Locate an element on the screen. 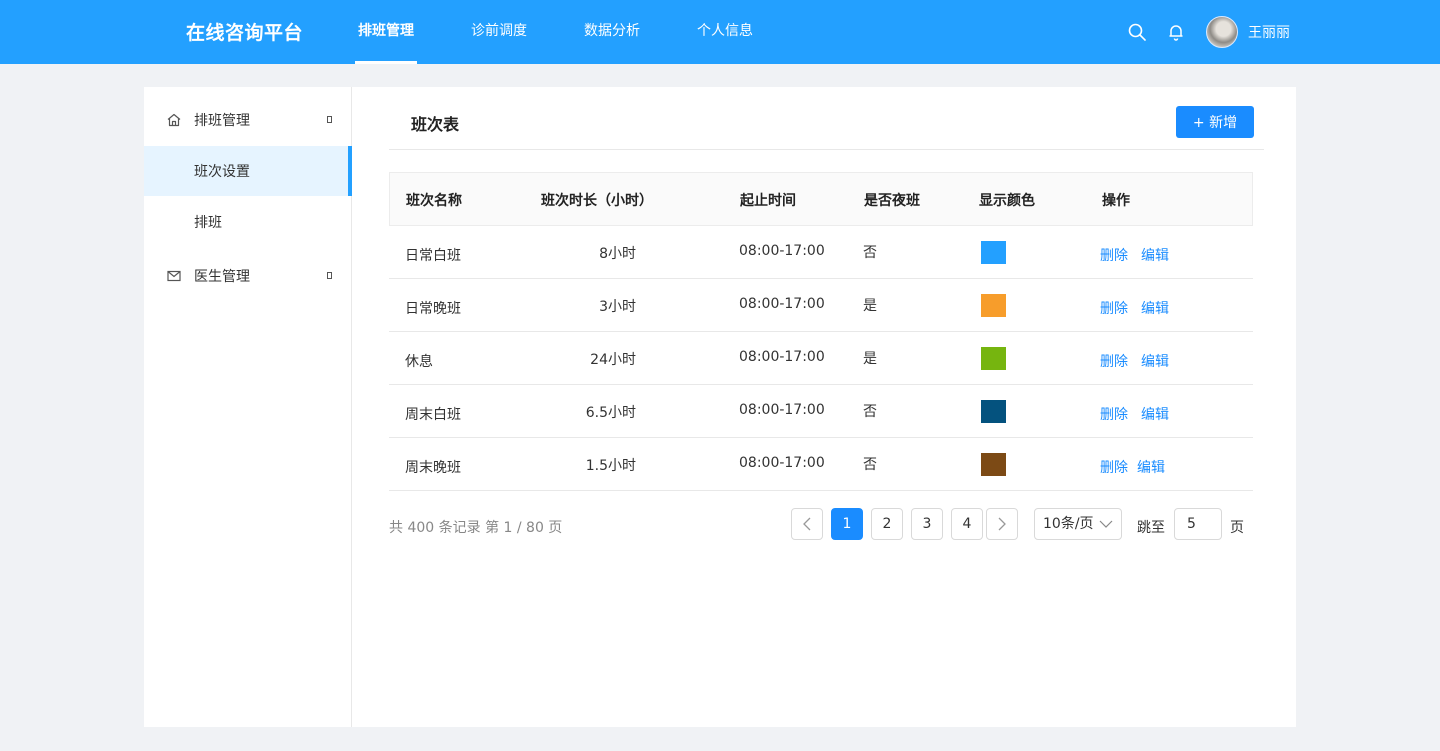 This screenshot has width=1440, height=751. mail-icon is located at coordinates (174, 276).